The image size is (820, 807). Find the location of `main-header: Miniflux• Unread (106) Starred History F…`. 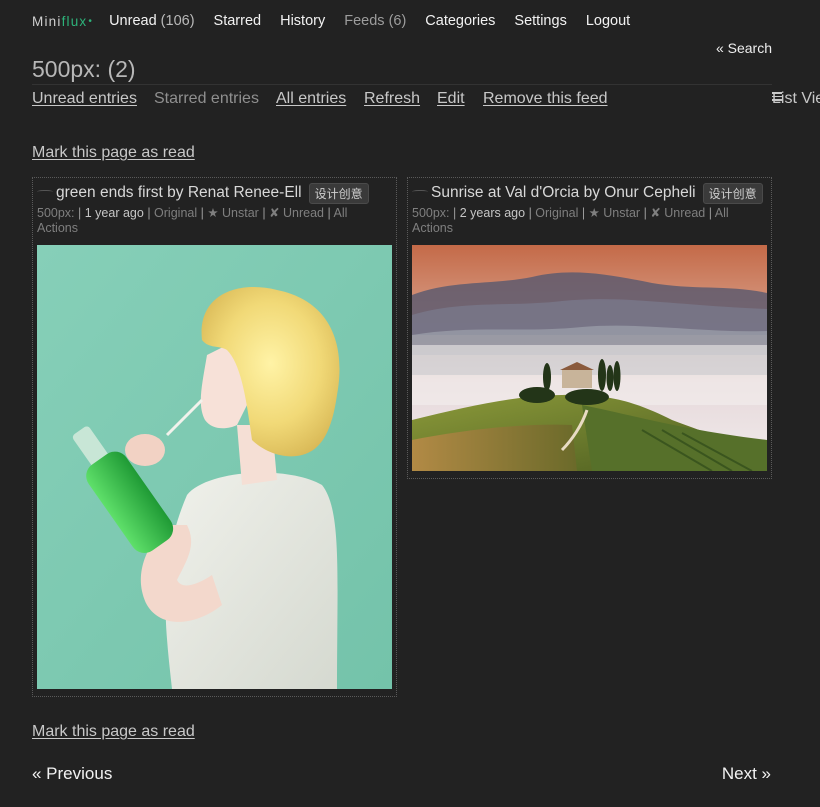

main-header: Miniflux• Unread (106) Starred History F… is located at coordinates (340, 21).